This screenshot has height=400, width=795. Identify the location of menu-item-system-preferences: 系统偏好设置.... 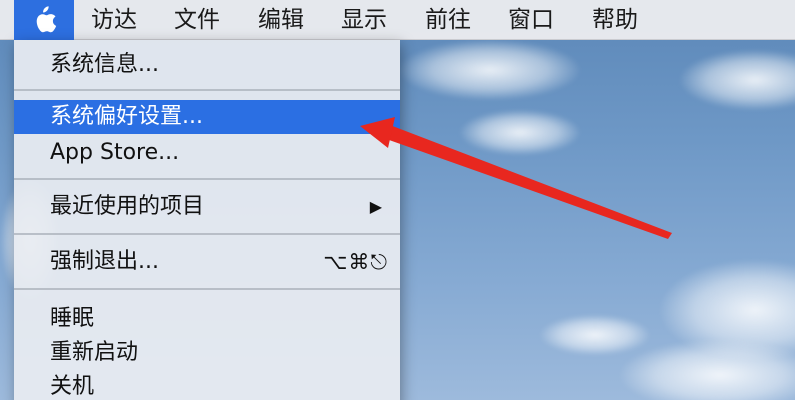
(207, 117).